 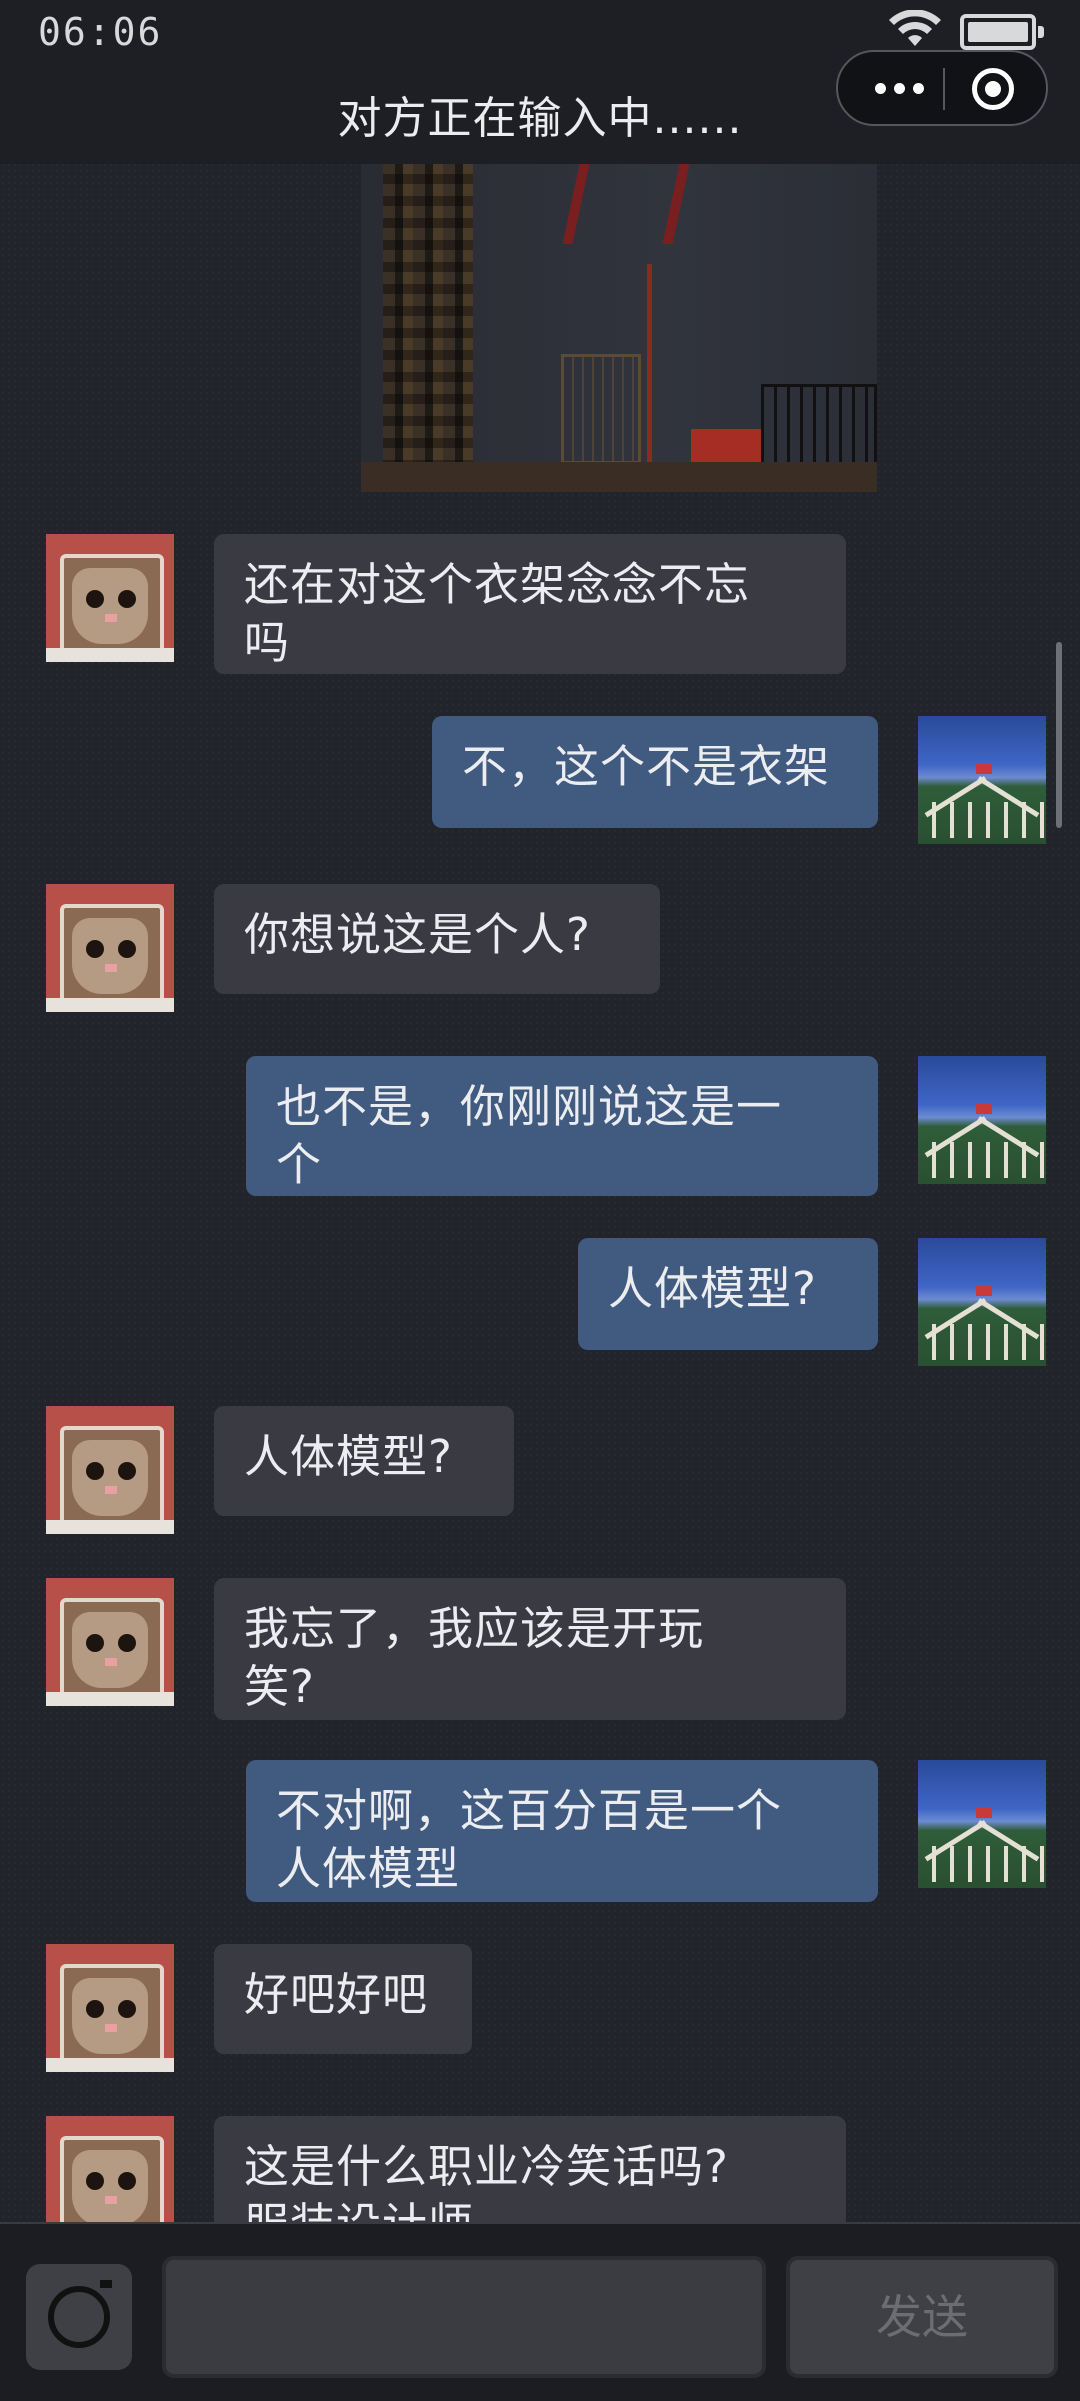 I want to click on chat-image-message, so click(x=619, y=328).